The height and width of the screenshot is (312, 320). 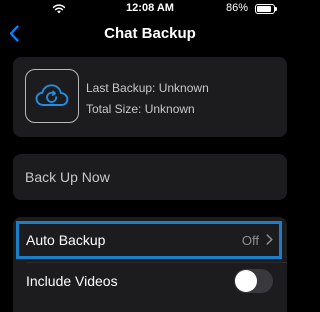 I want to click on battery-nub, so click(x=276, y=9).